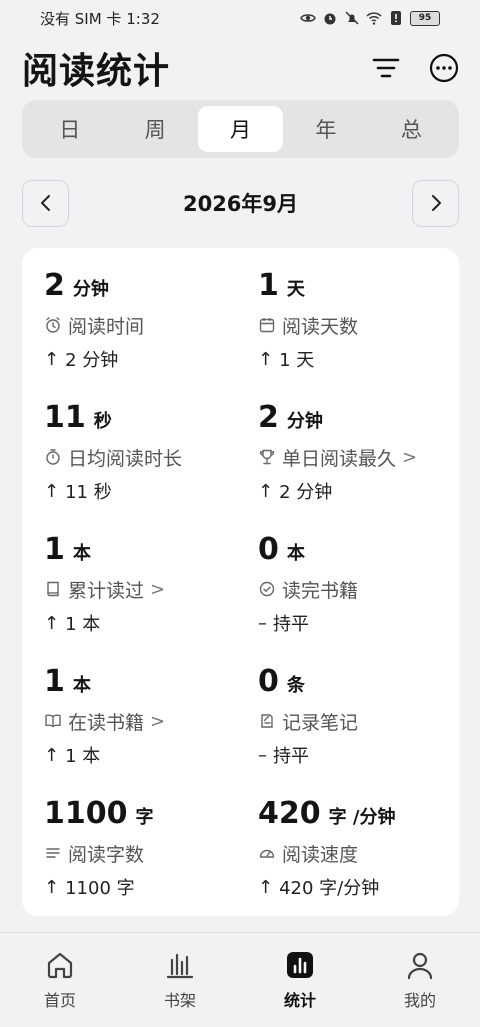 This screenshot has height=1027, width=480. I want to click on stat-word-count: 1100 字 阅读字数 ↑ 1100 字, so click(131, 862).